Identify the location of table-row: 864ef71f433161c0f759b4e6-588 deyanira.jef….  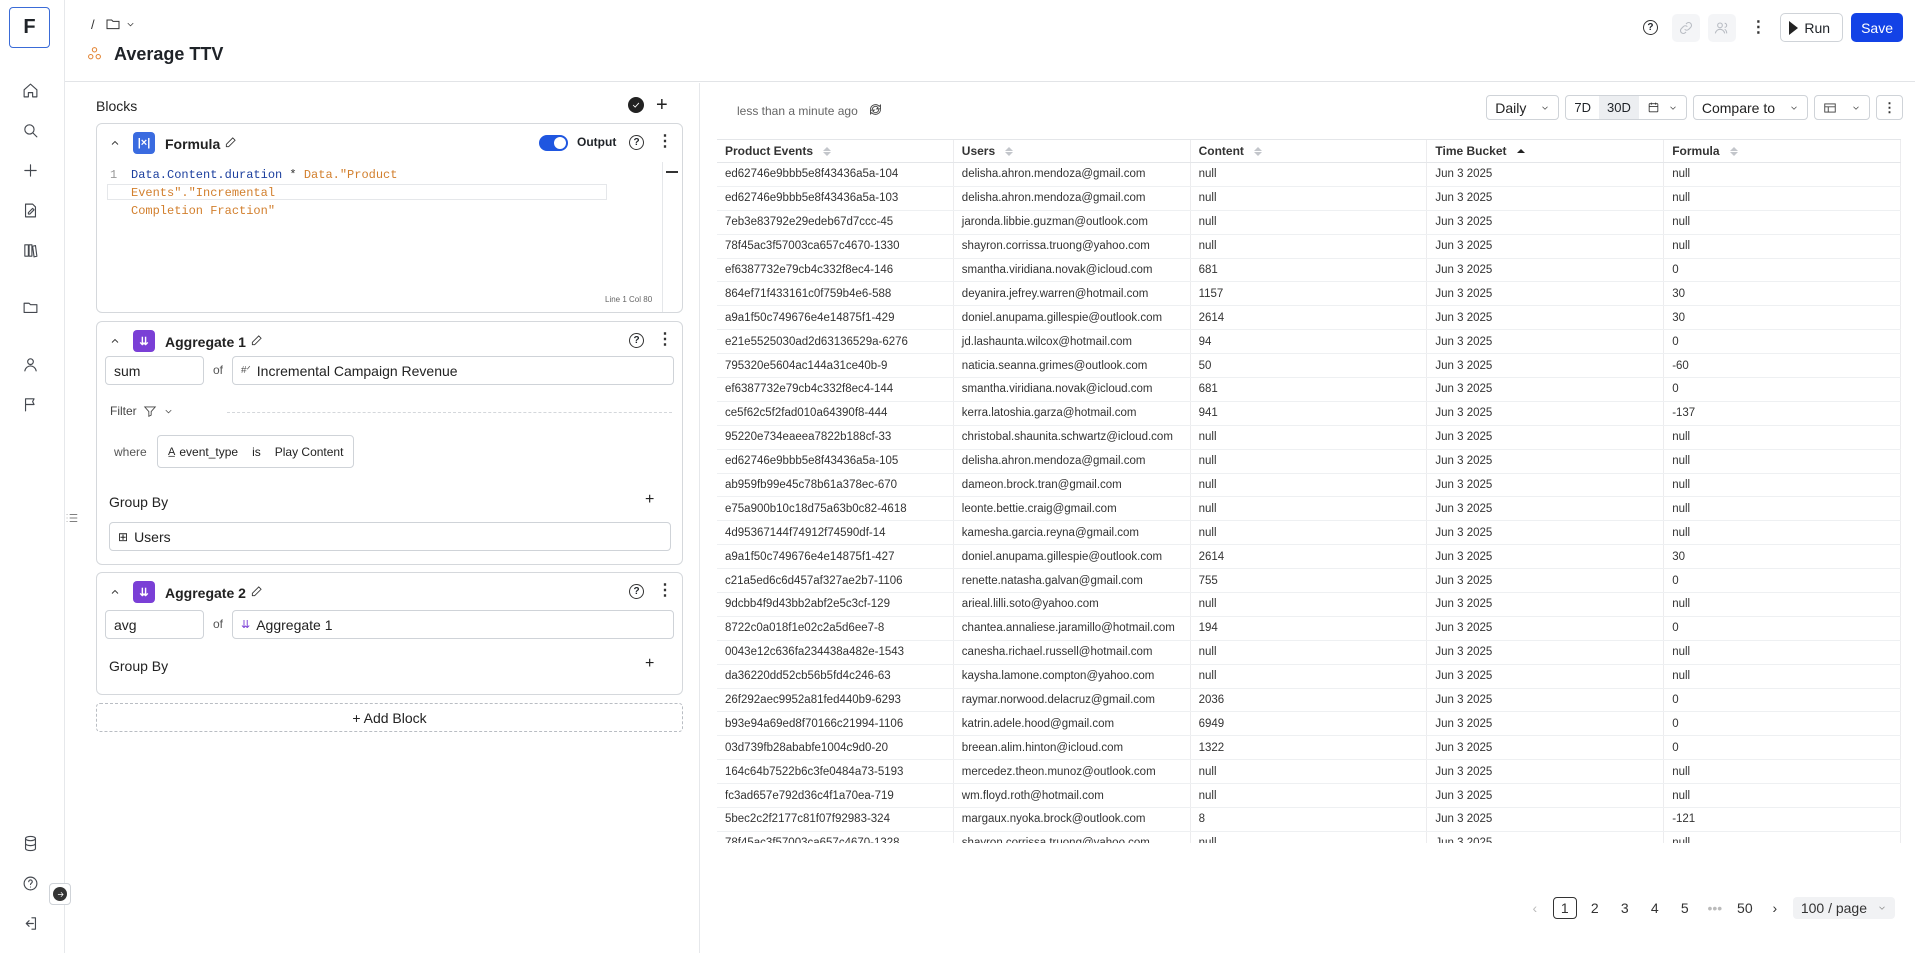
(1309, 294).